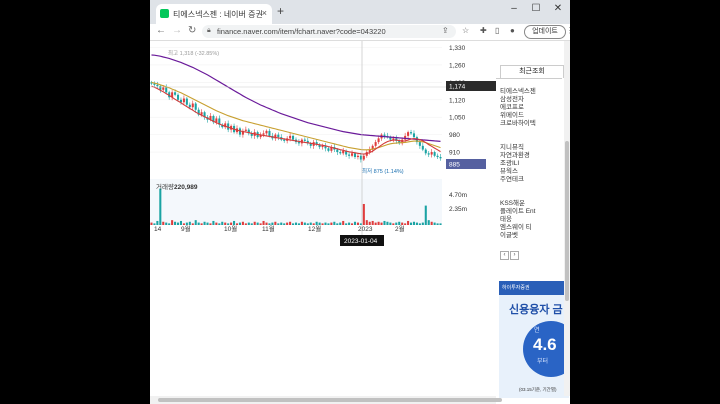 Image resolution: width=720 pixels, height=404 pixels. Describe the element at coordinates (558, 8) in the screenshot. I see `window-close-icon: ✕` at that location.